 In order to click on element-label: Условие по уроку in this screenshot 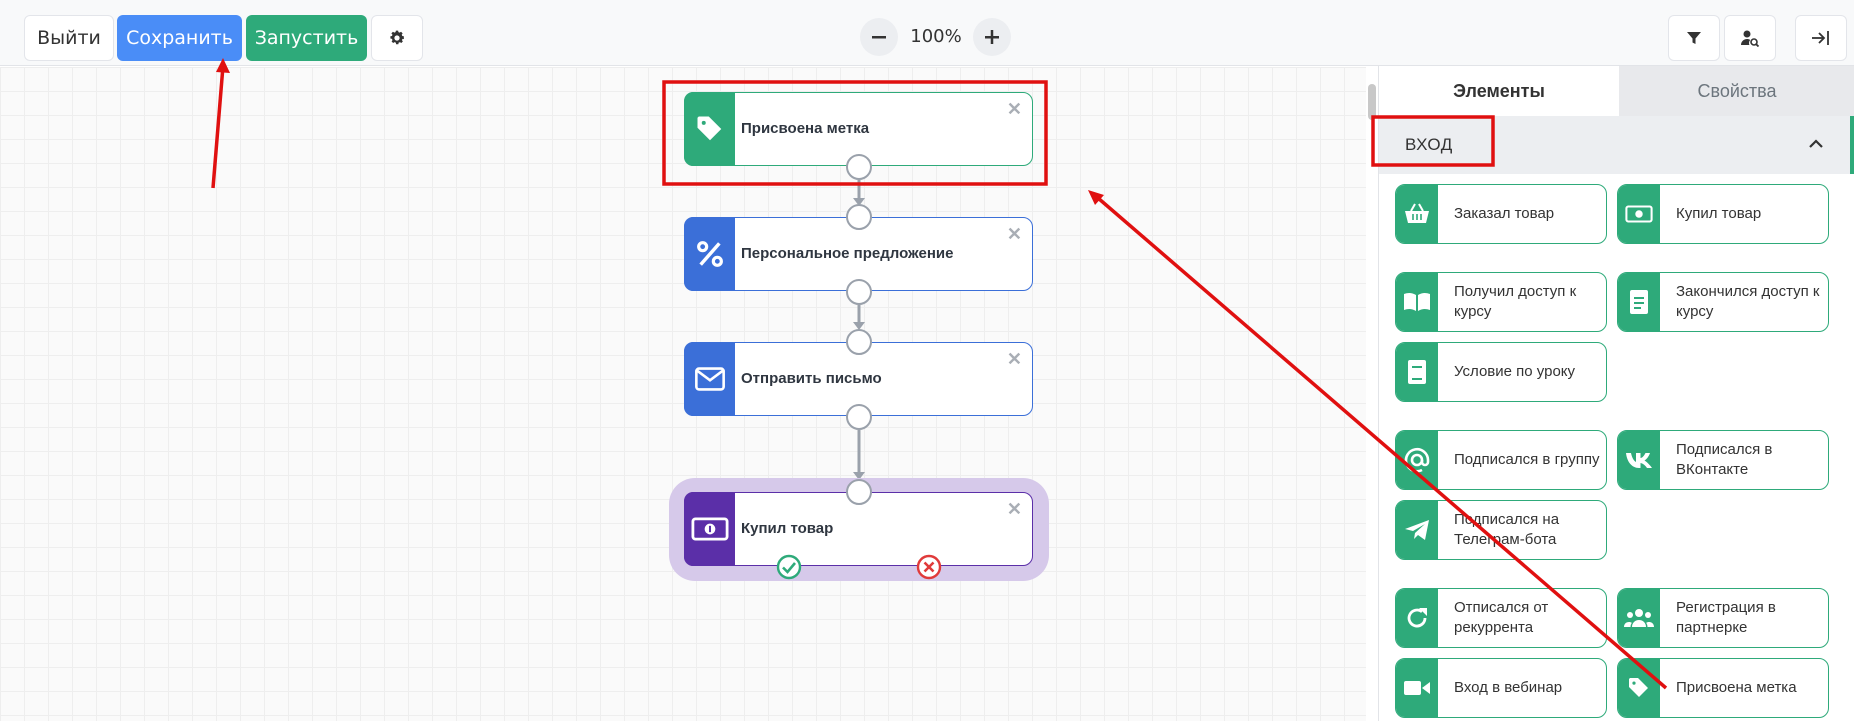, I will do `click(1515, 371)`.